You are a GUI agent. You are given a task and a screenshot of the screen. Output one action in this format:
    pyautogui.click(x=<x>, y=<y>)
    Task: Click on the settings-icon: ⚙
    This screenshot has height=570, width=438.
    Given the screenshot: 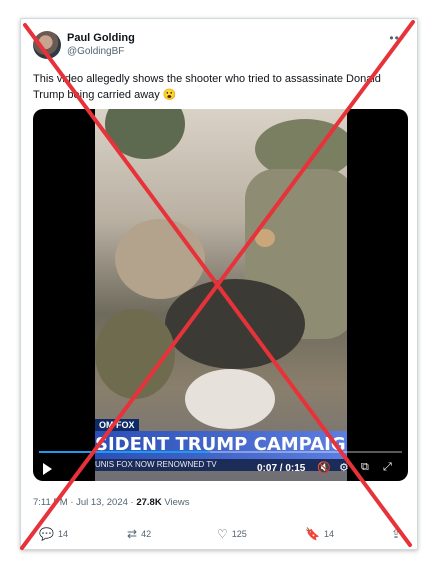 What is the action you would take?
    pyautogui.click(x=344, y=467)
    